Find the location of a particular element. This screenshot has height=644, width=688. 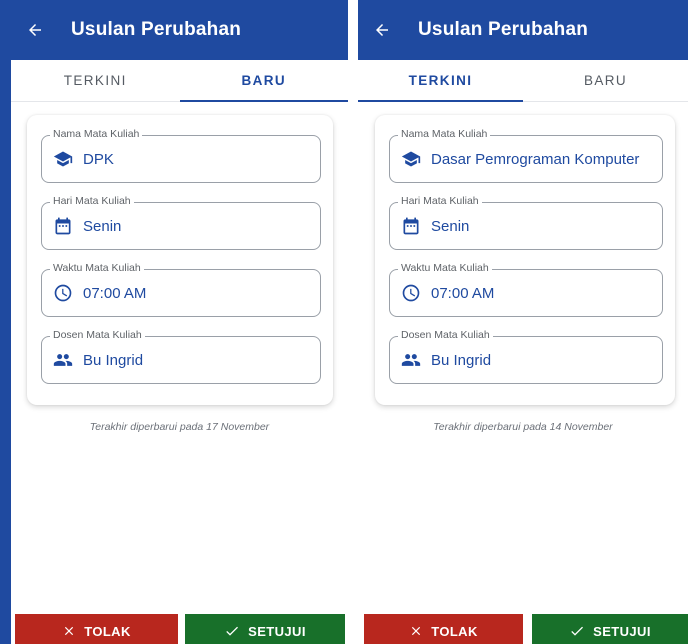

last-updated-text: Terakhir diperbarui pada 14 November is located at coordinates (523, 427).